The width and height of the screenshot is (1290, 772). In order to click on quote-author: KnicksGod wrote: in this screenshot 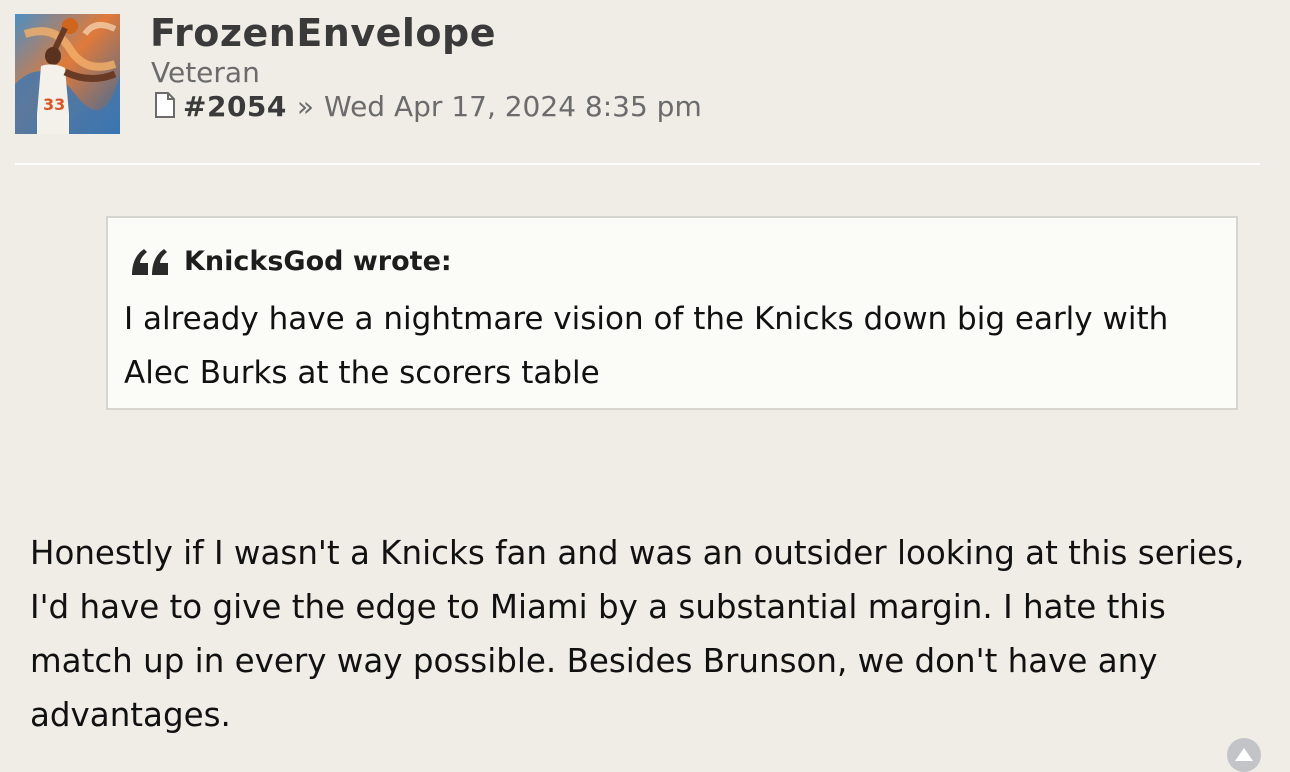, I will do `click(318, 261)`.